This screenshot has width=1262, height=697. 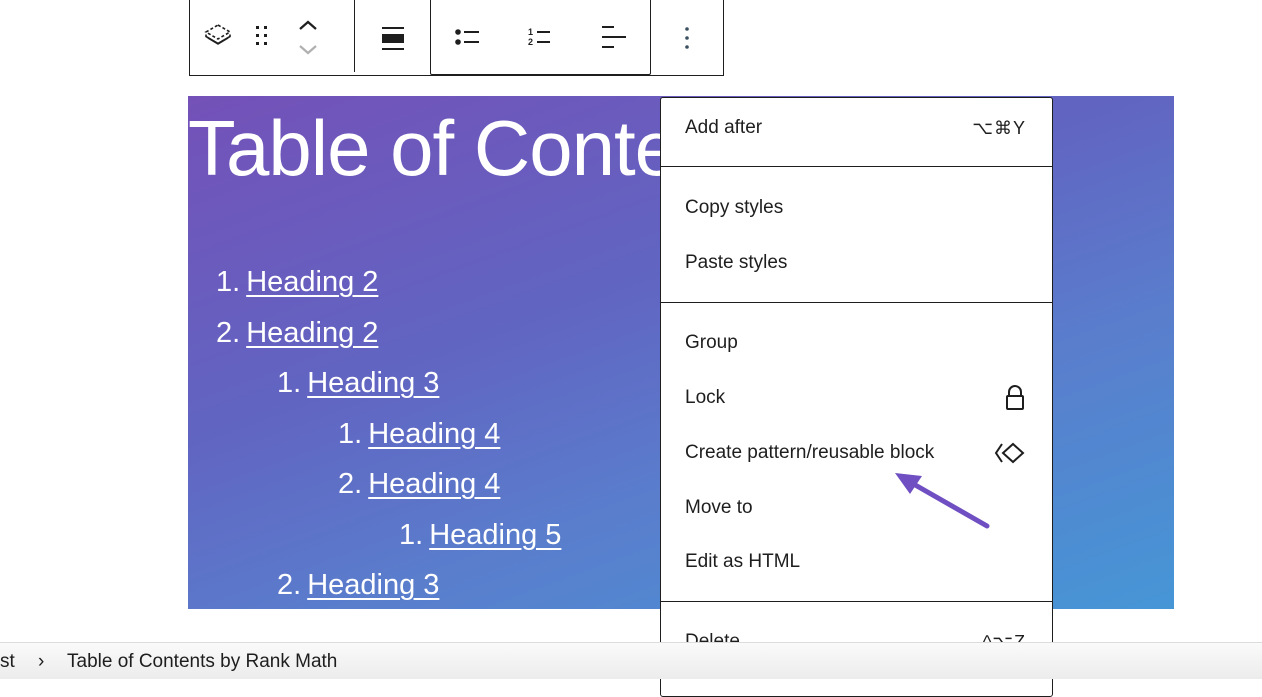 I want to click on menu-item-paste-styles: Paste styles, so click(x=855, y=263).